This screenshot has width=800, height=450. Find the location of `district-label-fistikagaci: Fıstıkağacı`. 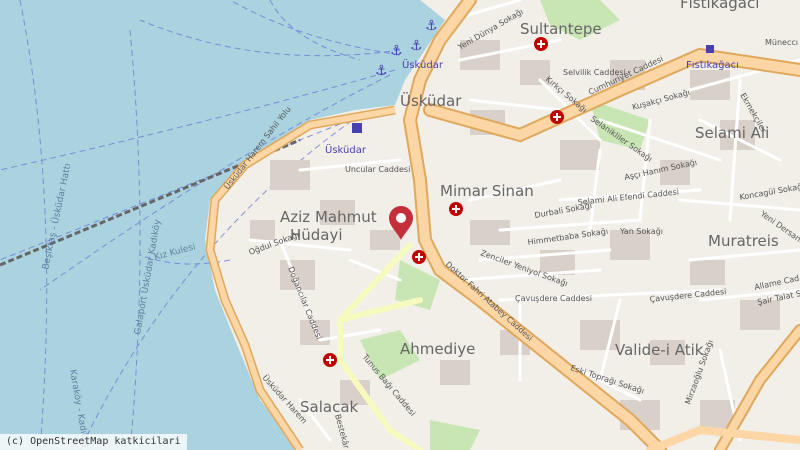

district-label-fistikagaci: Fıstıkağacı is located at coordinates (719, 6).